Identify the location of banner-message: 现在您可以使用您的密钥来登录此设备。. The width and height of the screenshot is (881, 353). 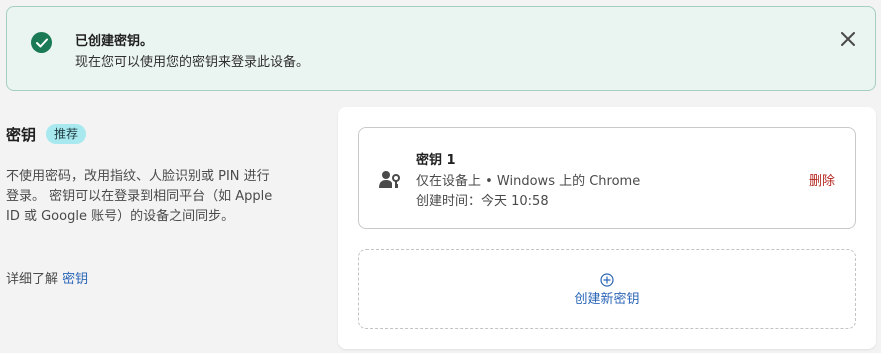
(192, 62).